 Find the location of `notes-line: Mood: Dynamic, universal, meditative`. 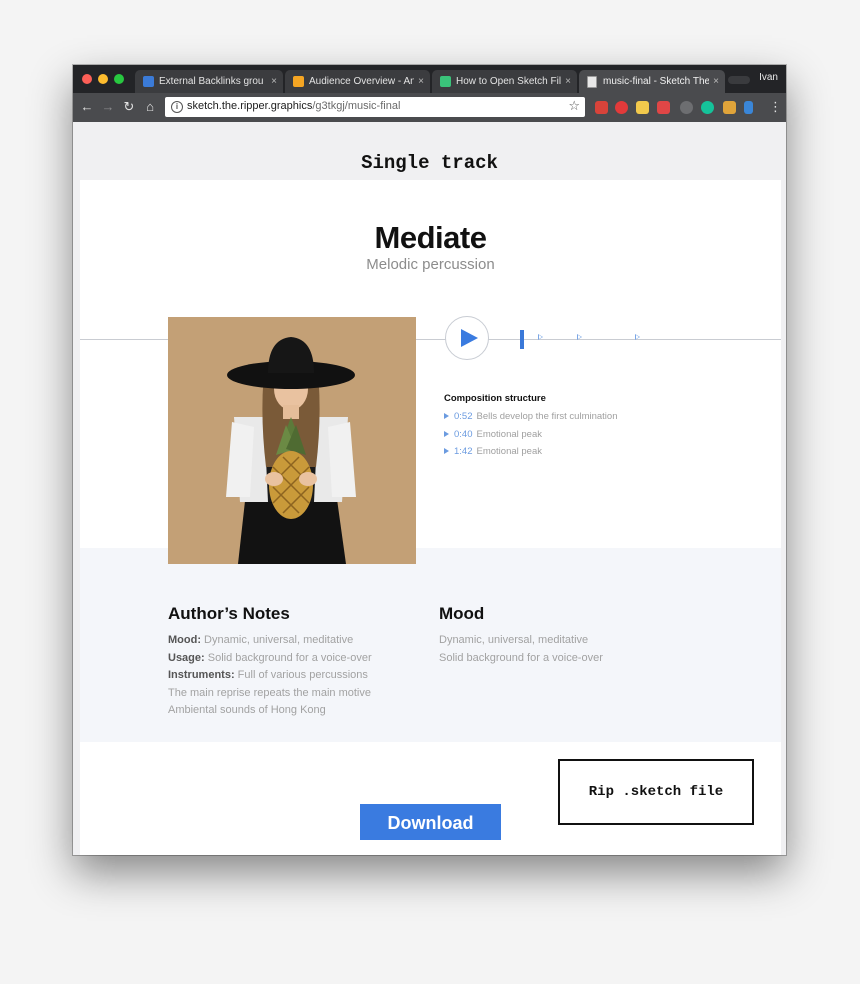

notes-line: Mood: Dynamic, universal, meditative is located at coordinates (260, 640).